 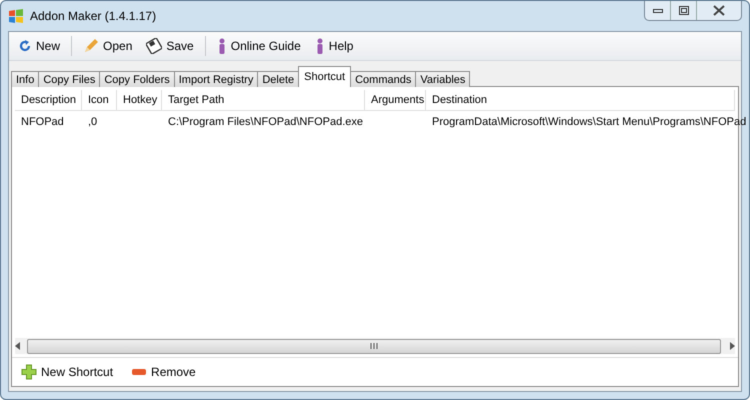 What do you see at coordinates (69, 79) in the screenshot?
I see `tab: Copy Files` at bounding box center [69, 79].